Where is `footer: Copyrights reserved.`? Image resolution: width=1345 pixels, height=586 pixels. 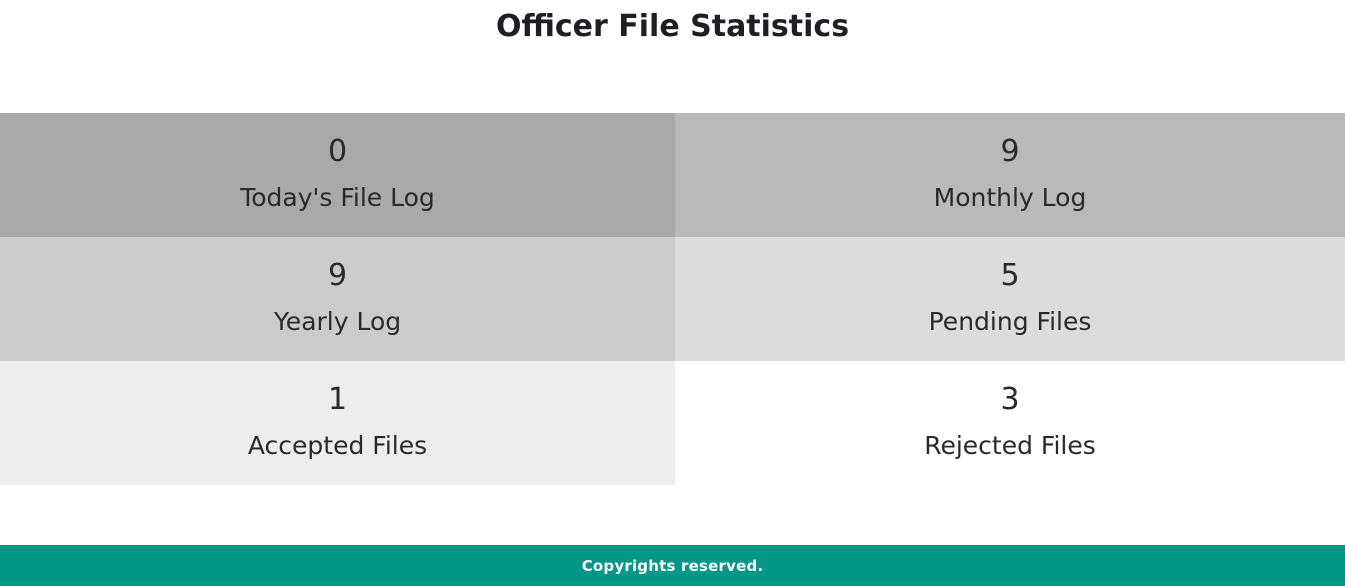
footer: Copyrights reserved. is located at coordinates (672, 565).